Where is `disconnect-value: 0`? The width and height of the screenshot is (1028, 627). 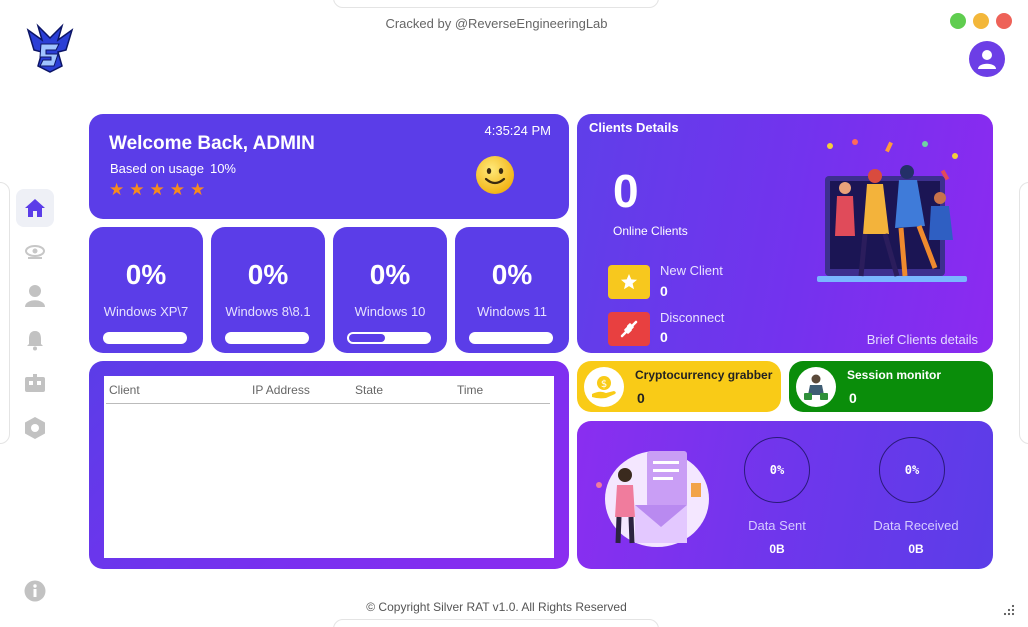 disconnect-value: 0 is located at coordinates (664, 337).